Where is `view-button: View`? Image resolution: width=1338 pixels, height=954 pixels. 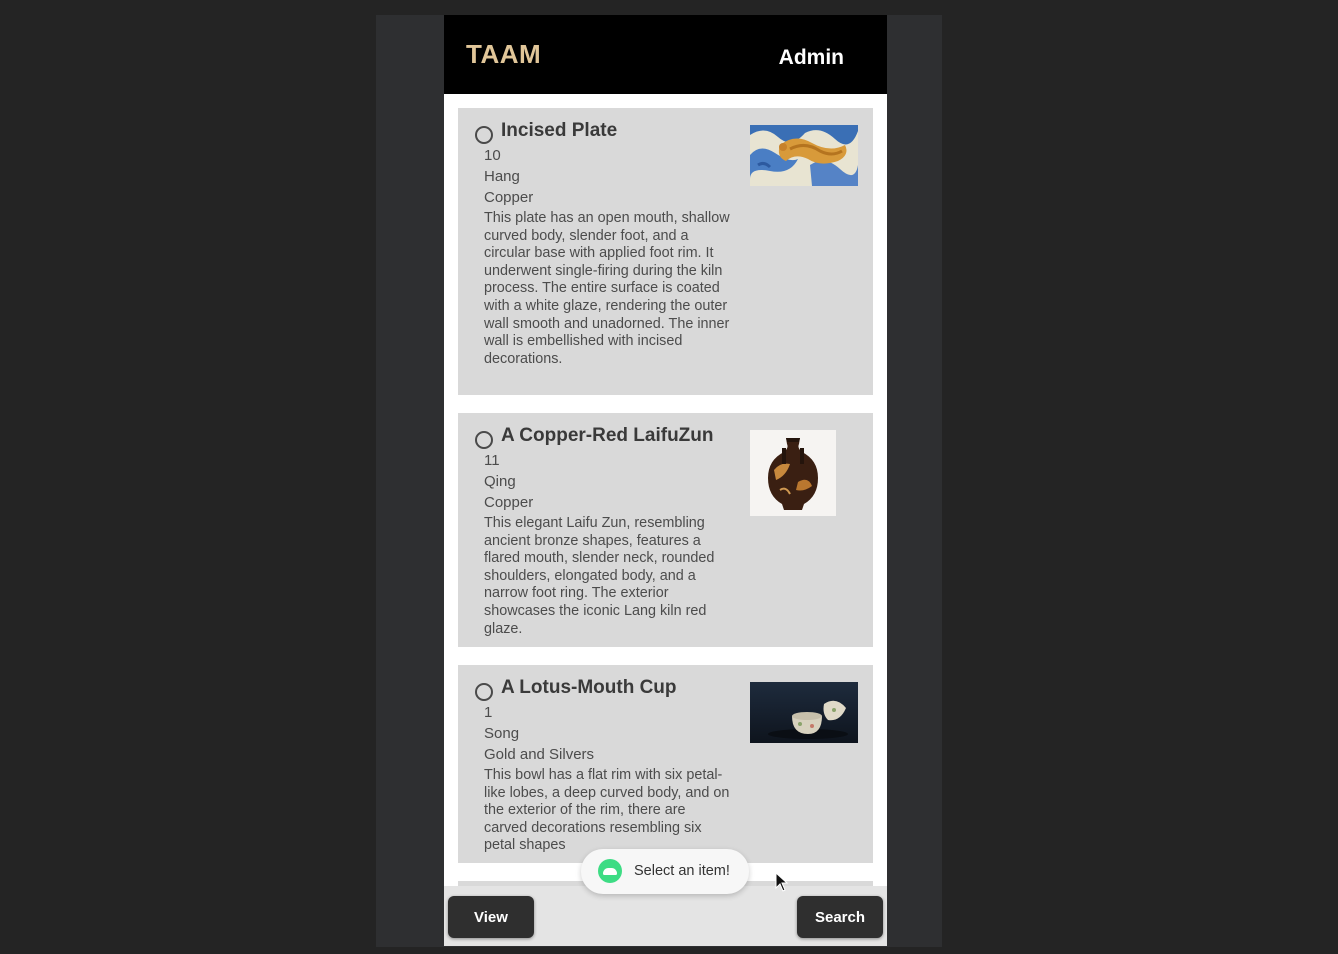 view-button: View is located at coordinates (491, 917).